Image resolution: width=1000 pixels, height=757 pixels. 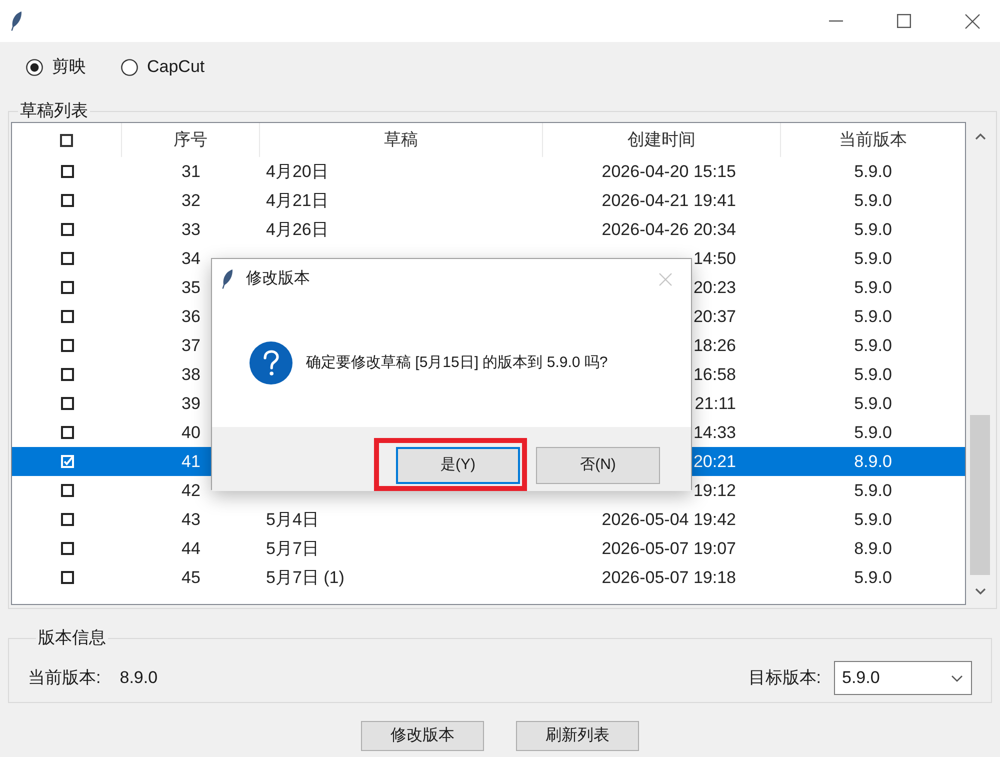 I want to click on table-cell-text: 14:50, so click(x=714, y=259).